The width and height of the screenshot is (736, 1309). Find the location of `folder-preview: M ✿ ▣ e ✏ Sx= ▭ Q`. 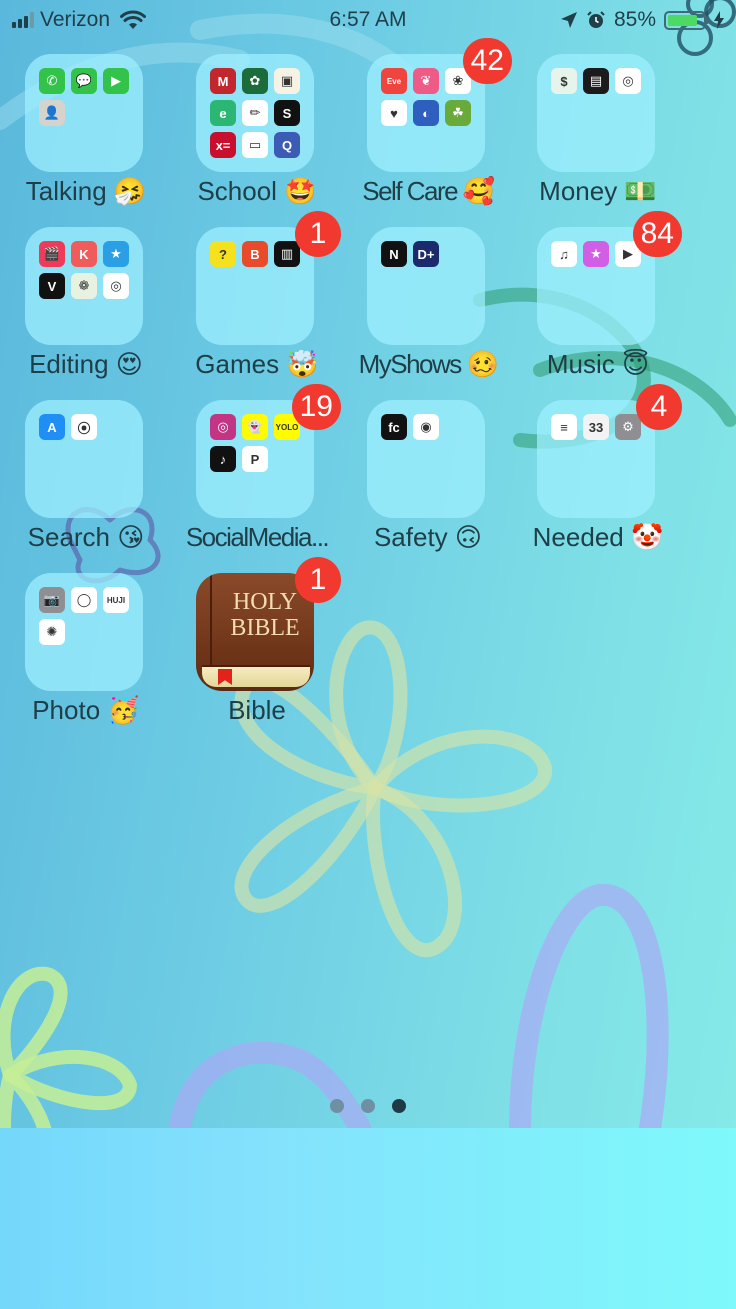

folder-preview: M ✿ ▣ e ✏ Sx= ▭ Q is located at coordinates (255, 113).